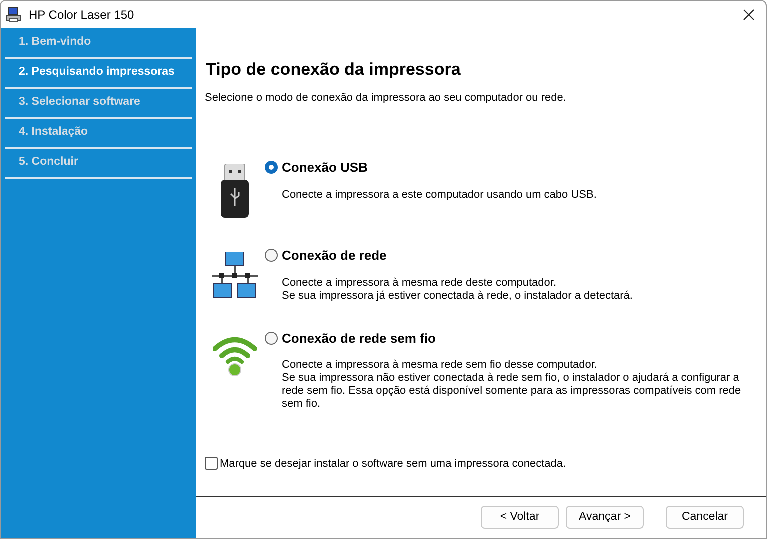 The width and height of the screenshot is (767, 539). Describe the element at coordinates (235, 276) in the screenshot. I see `network-icon` at that location.